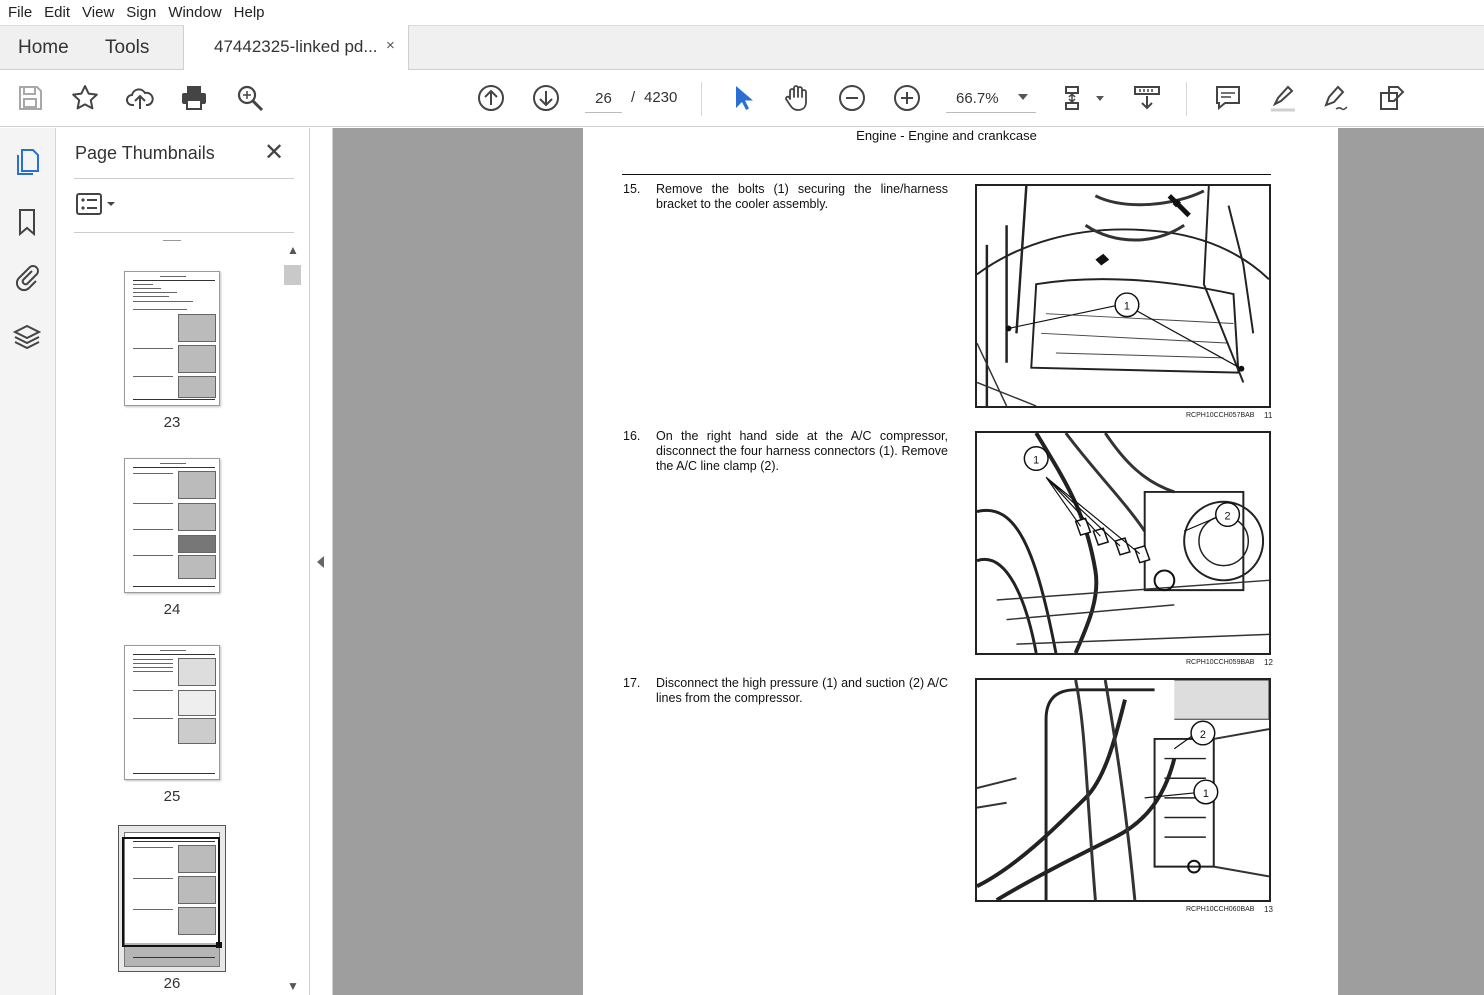  I want to click on step-number: 15., so click(632, 189).